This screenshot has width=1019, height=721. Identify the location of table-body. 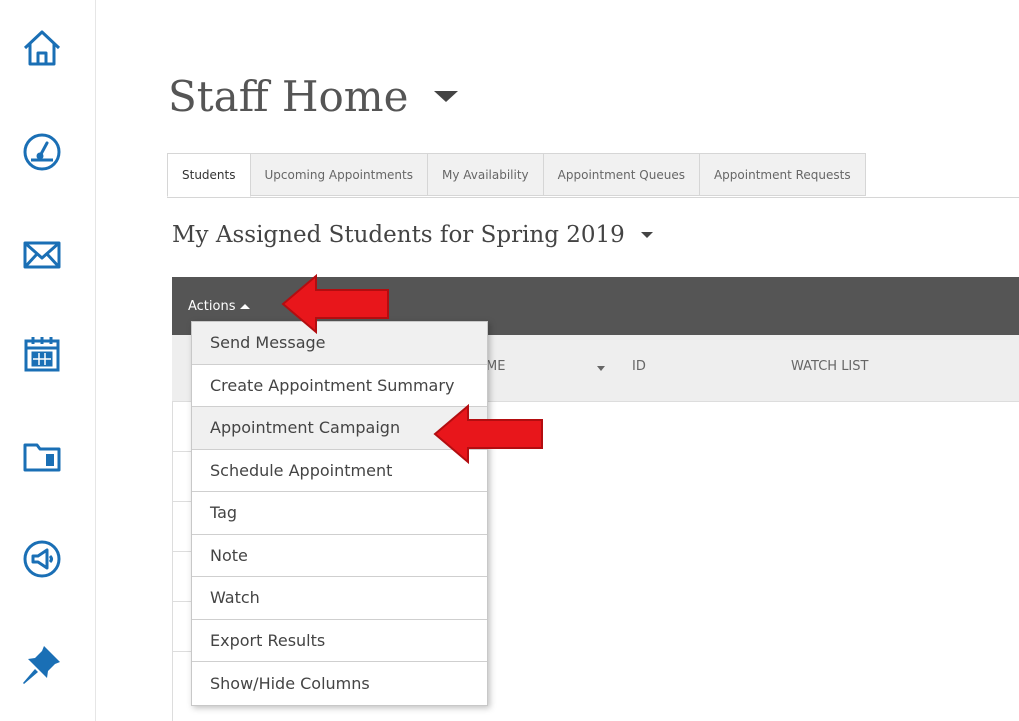
(182, 561).